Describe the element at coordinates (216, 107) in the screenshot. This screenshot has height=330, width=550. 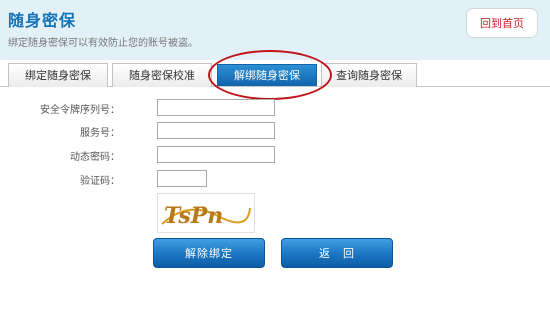
I see `token-serial-input` at that location.